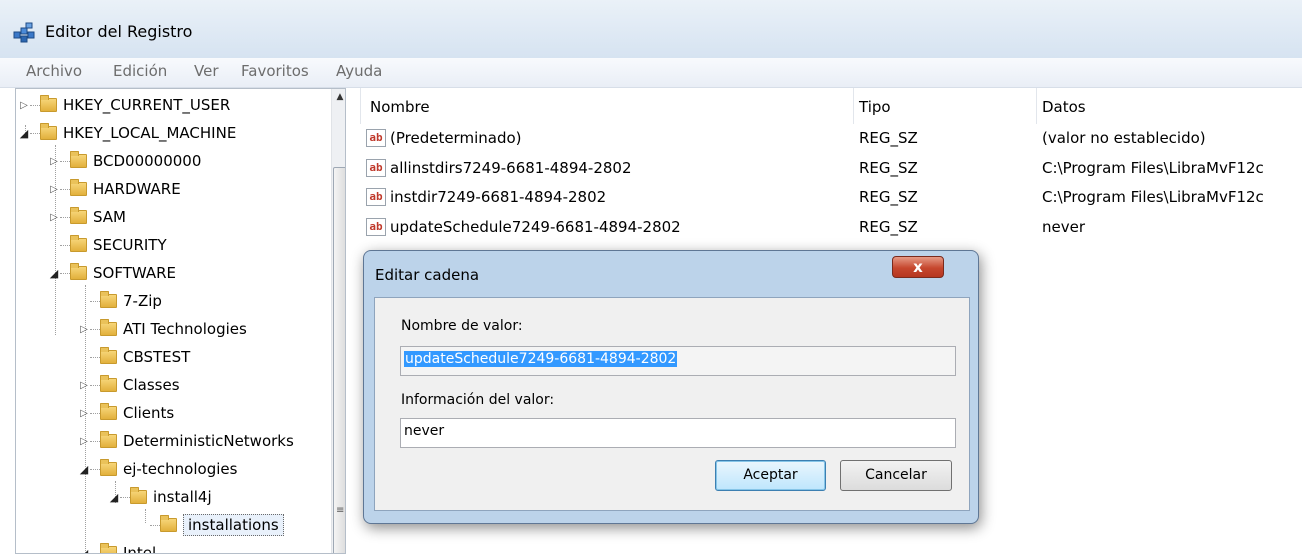 This screenshot has width=1302, height=554. I want to click on tree-node-label: 7-Zip, so click(142, 301).